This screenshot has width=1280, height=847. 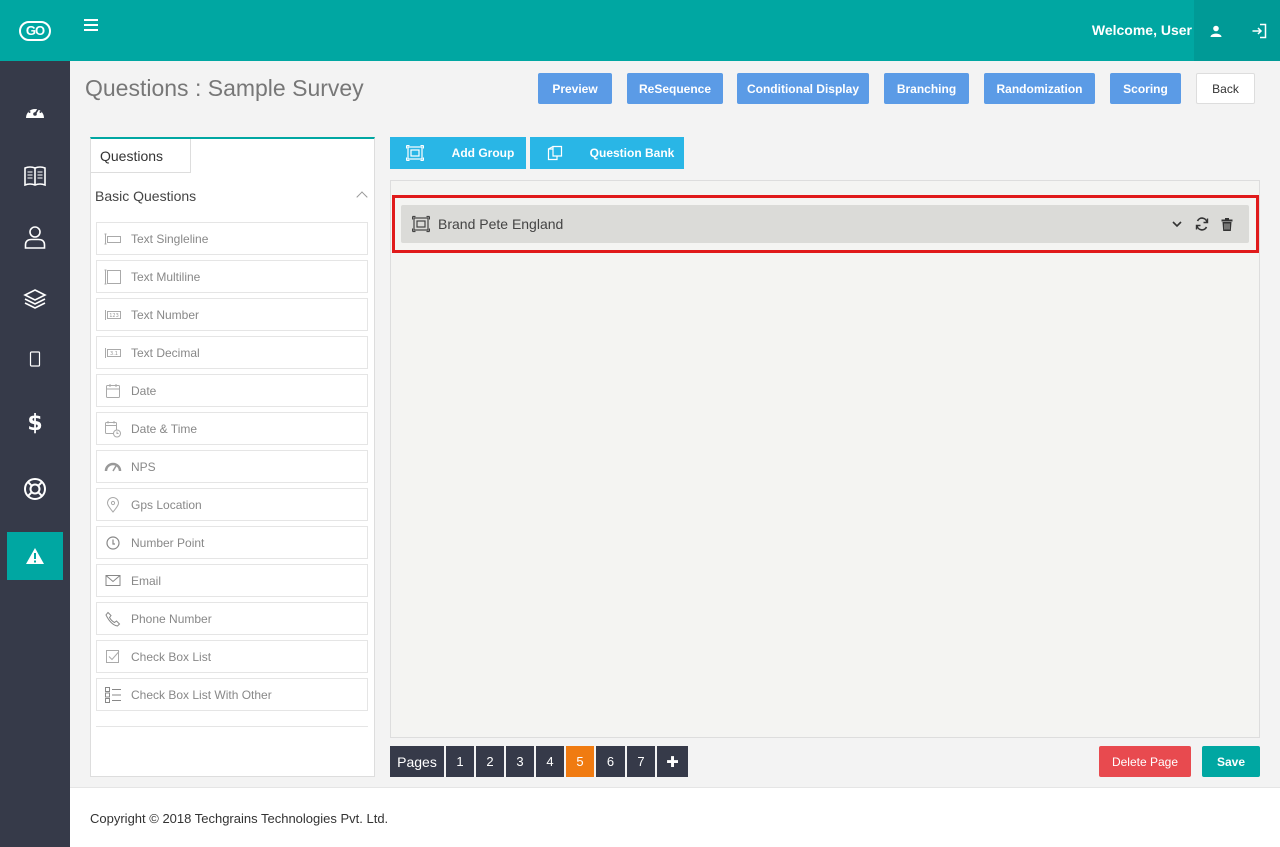 What do you see at coordinates (113, 619) in the screenshot?
I see `phone-icon` at bounding box center [113, 619].